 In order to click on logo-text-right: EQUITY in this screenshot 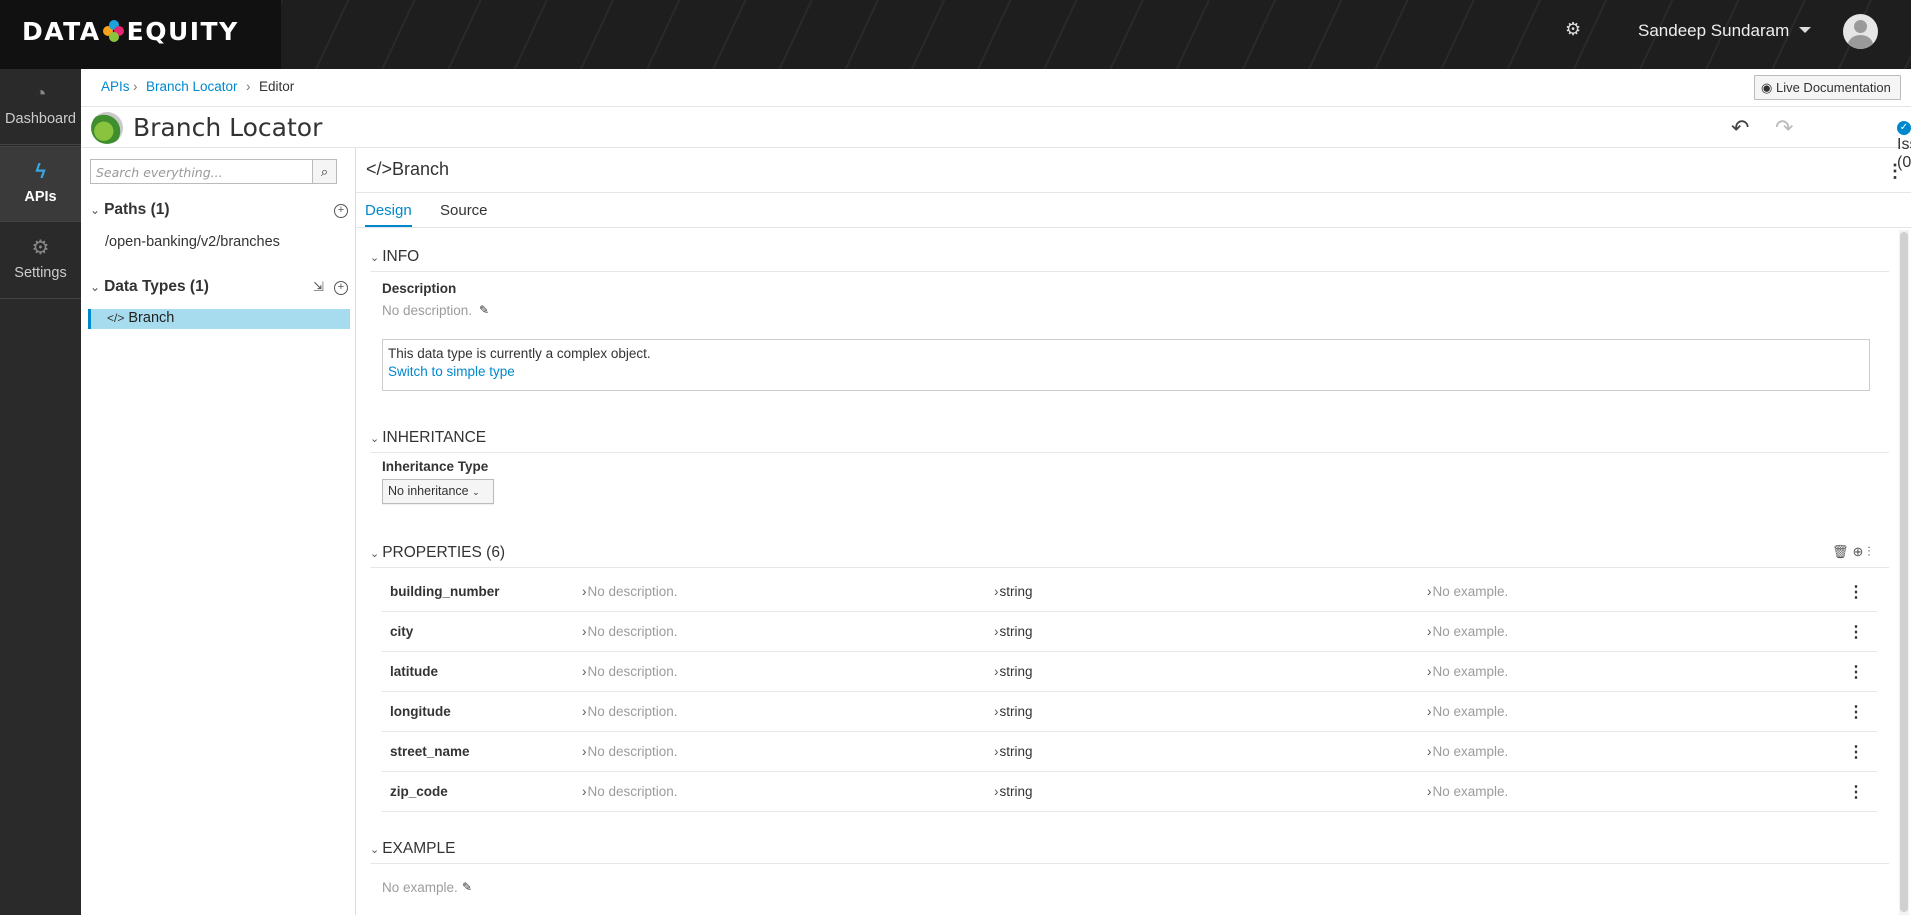, I will do `click(182, 31)`.